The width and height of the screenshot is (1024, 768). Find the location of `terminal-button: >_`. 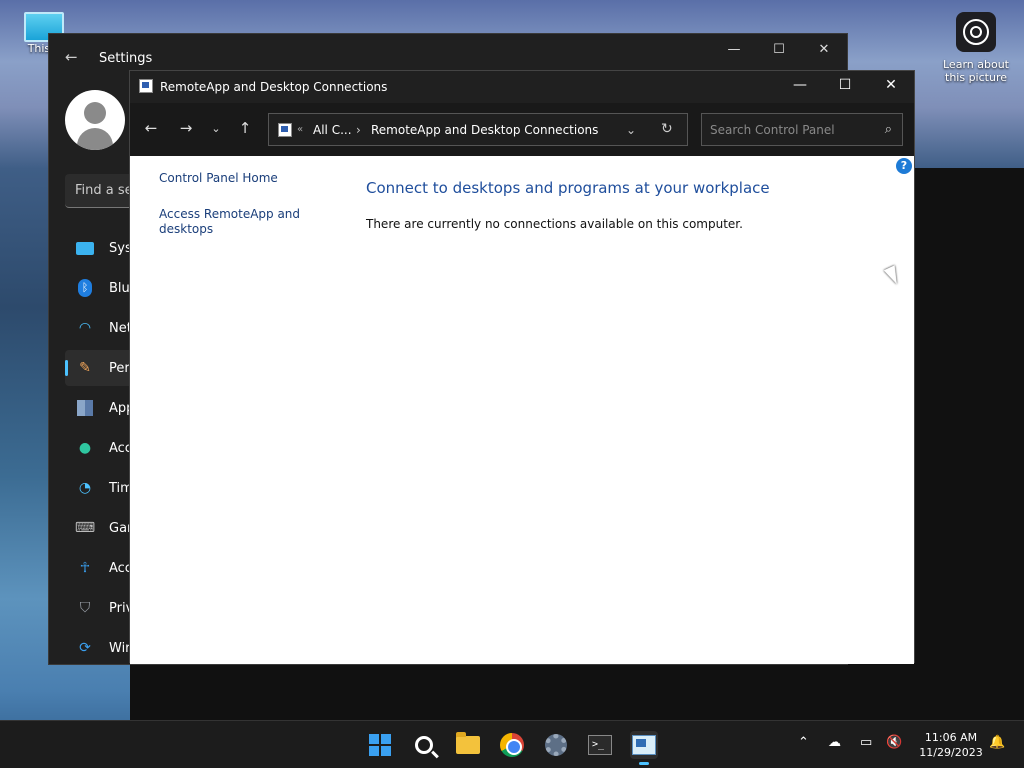

terminal-button: >_ is located at coordinates (600, 745).